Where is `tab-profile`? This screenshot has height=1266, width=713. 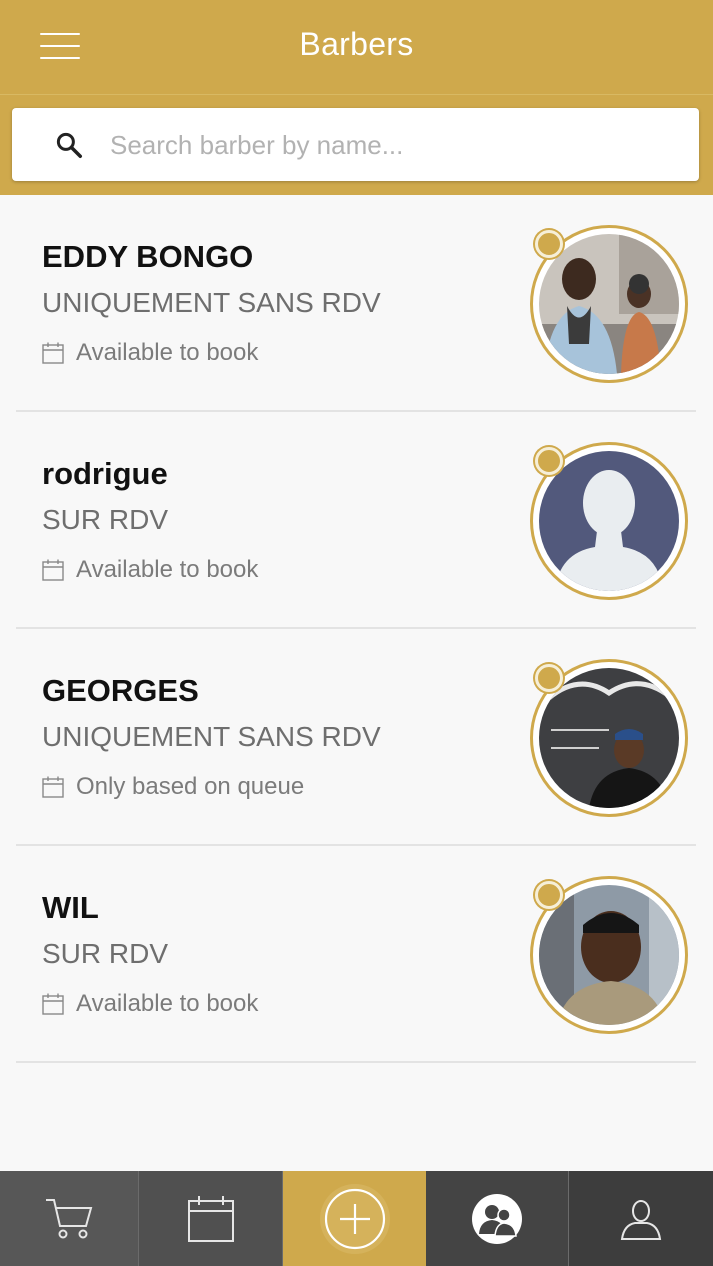 tab-profile is located at coordinates (640, 1218).